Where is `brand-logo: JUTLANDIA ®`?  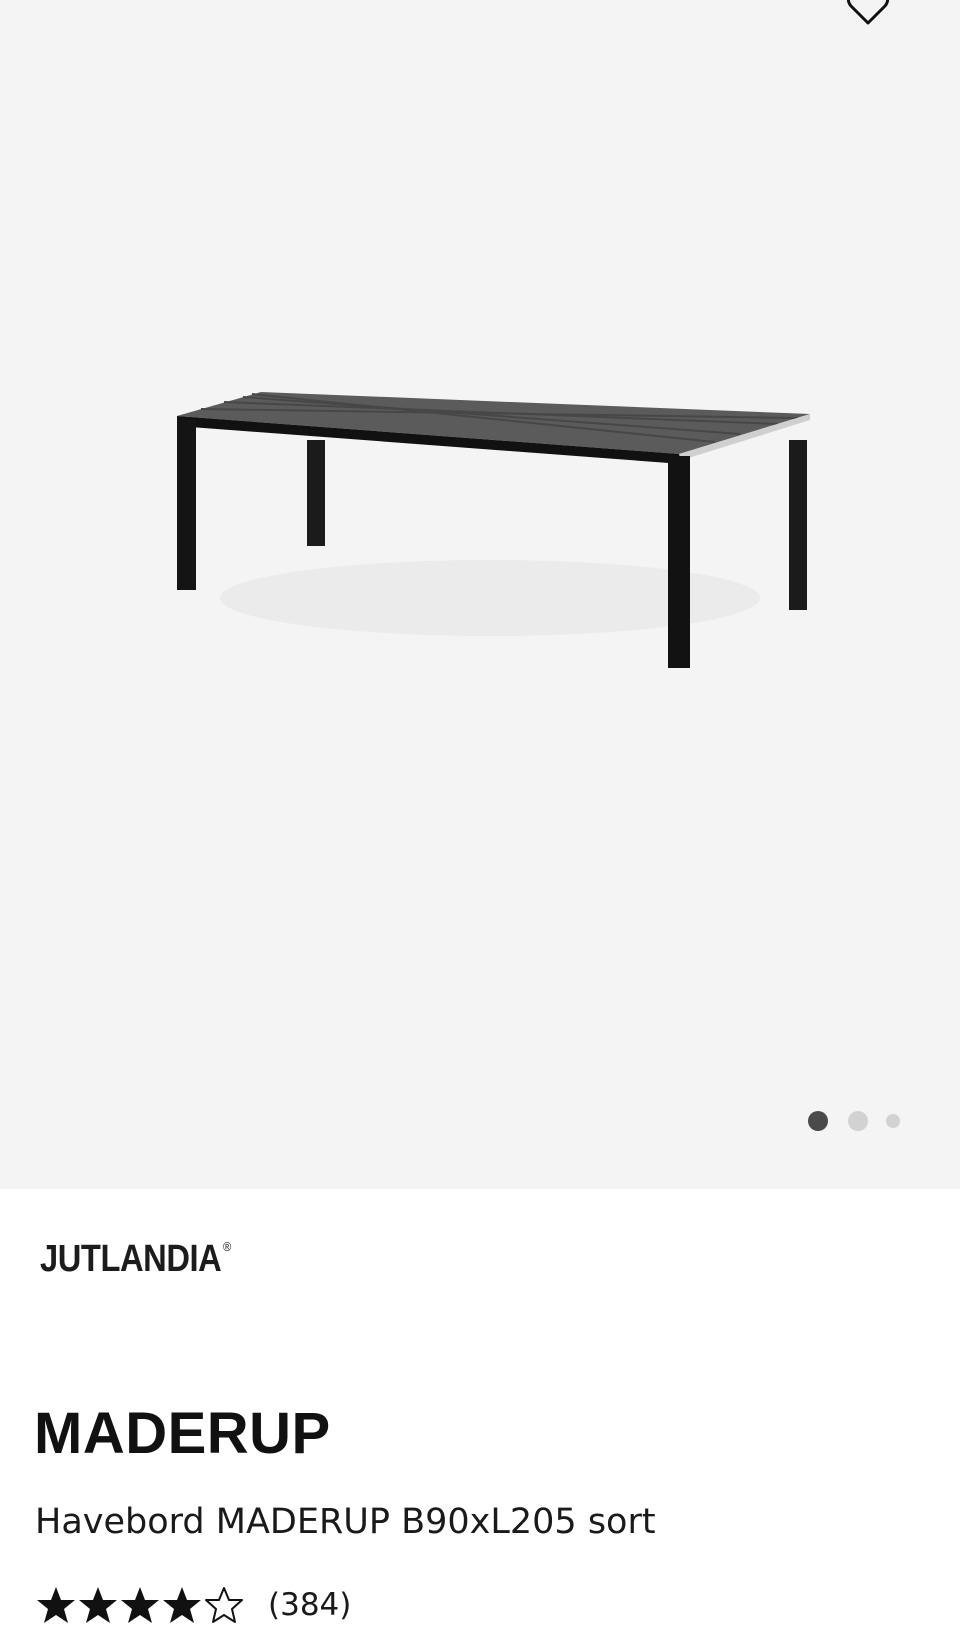 brand-logo: JUTLANDIA ® is located at coordinates (135, 1259).